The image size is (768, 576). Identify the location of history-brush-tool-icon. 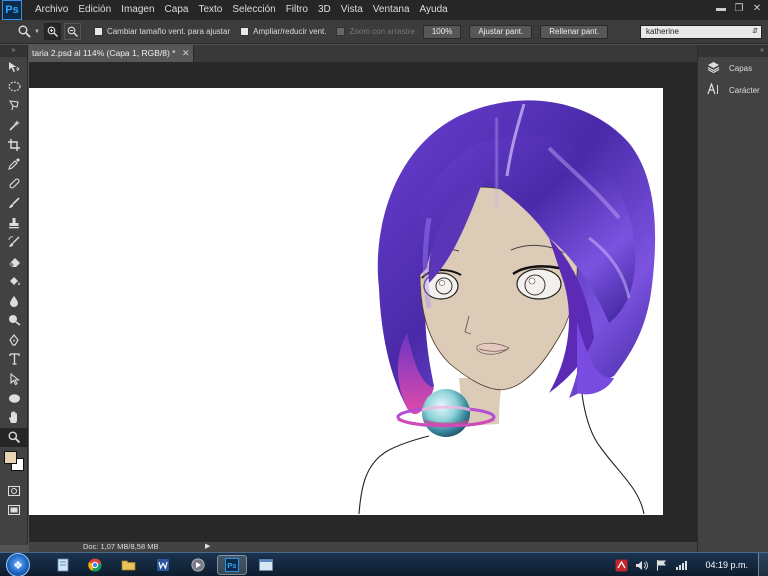
(14, 243).